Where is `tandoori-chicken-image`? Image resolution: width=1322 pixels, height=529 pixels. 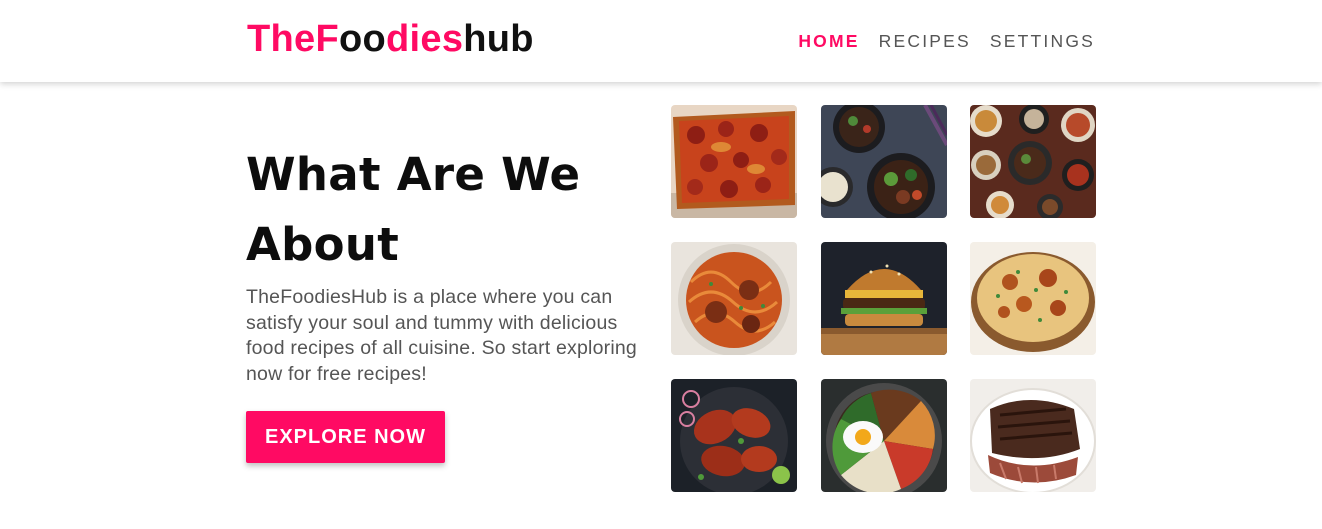 tandoori-chicken-image is located at coordinates (734, 435).